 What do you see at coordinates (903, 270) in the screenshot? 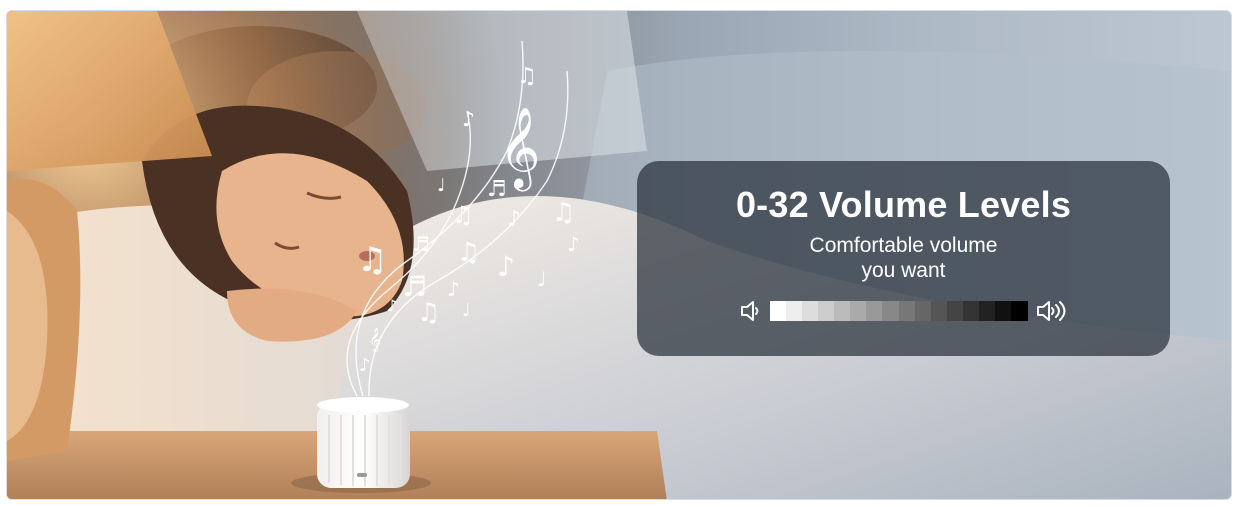
I see `subtitle-line-2: you want` at bounding box center [903, 270].